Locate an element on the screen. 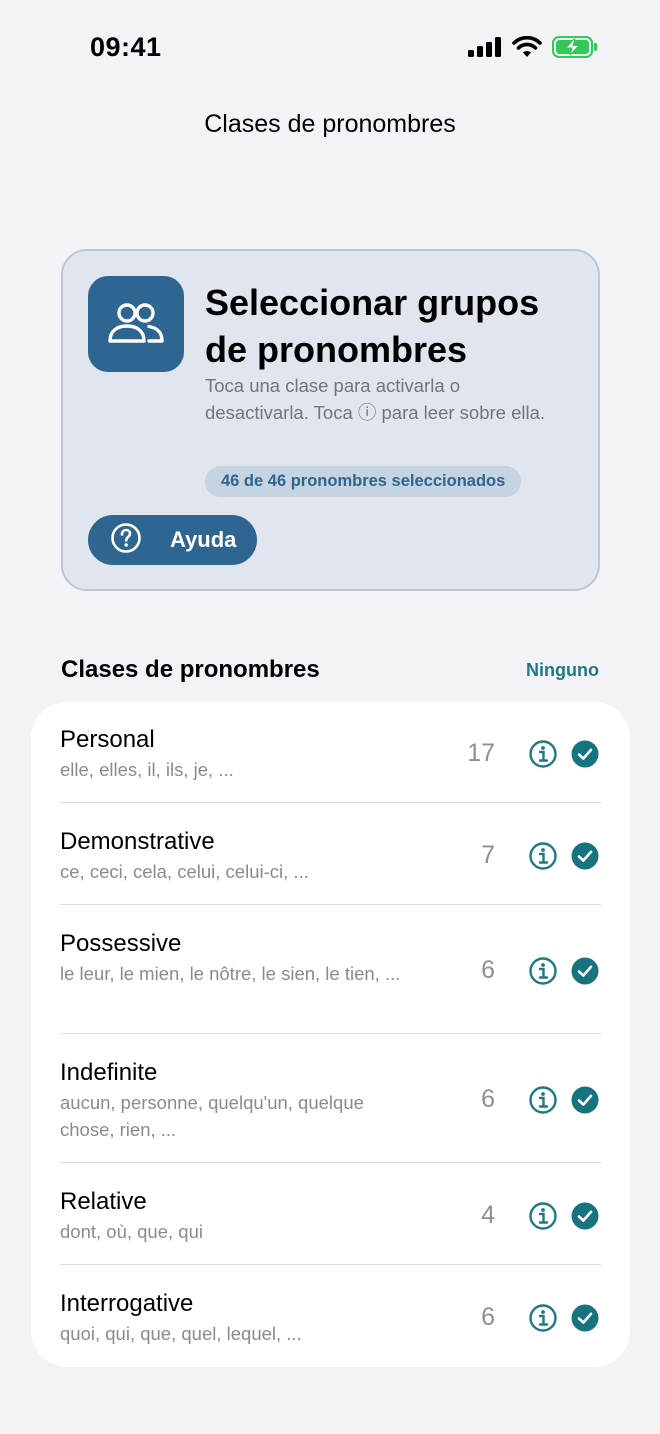  row-title: Interrogative is located at coordinates (127, 1303).